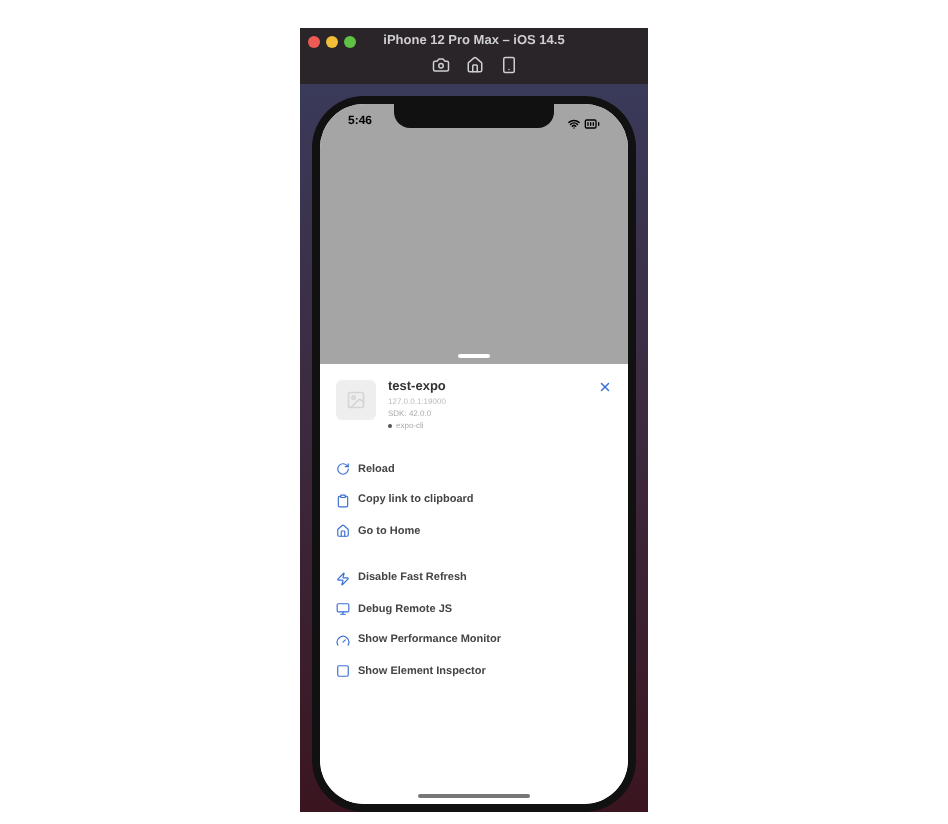 The height and width of the screenshot is (824, 948). I want to click on home-indicator, so click(474, 796).